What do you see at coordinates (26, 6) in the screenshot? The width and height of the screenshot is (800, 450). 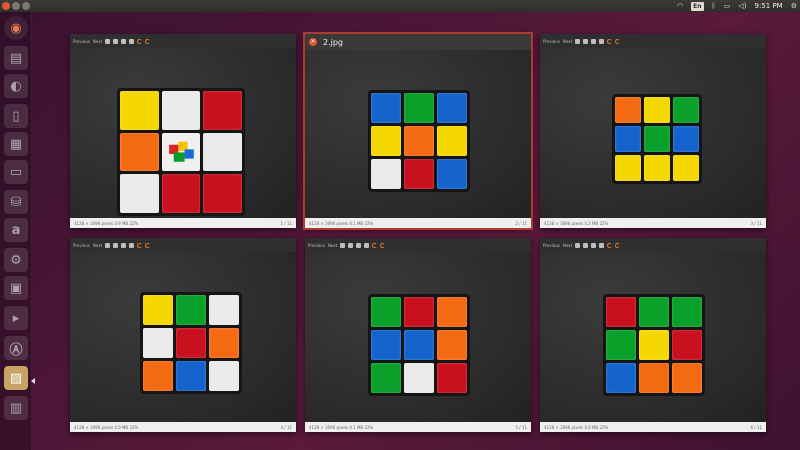 I see `maximize-window-icon` at bounding box center [26, 6].